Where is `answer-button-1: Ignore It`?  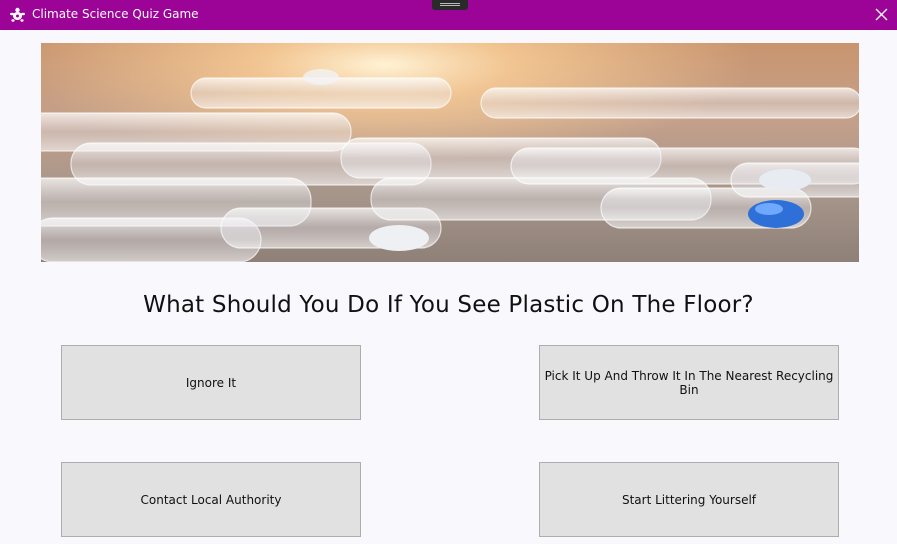
answer-button-1: Ignore It is located at coordinates (211, 382).